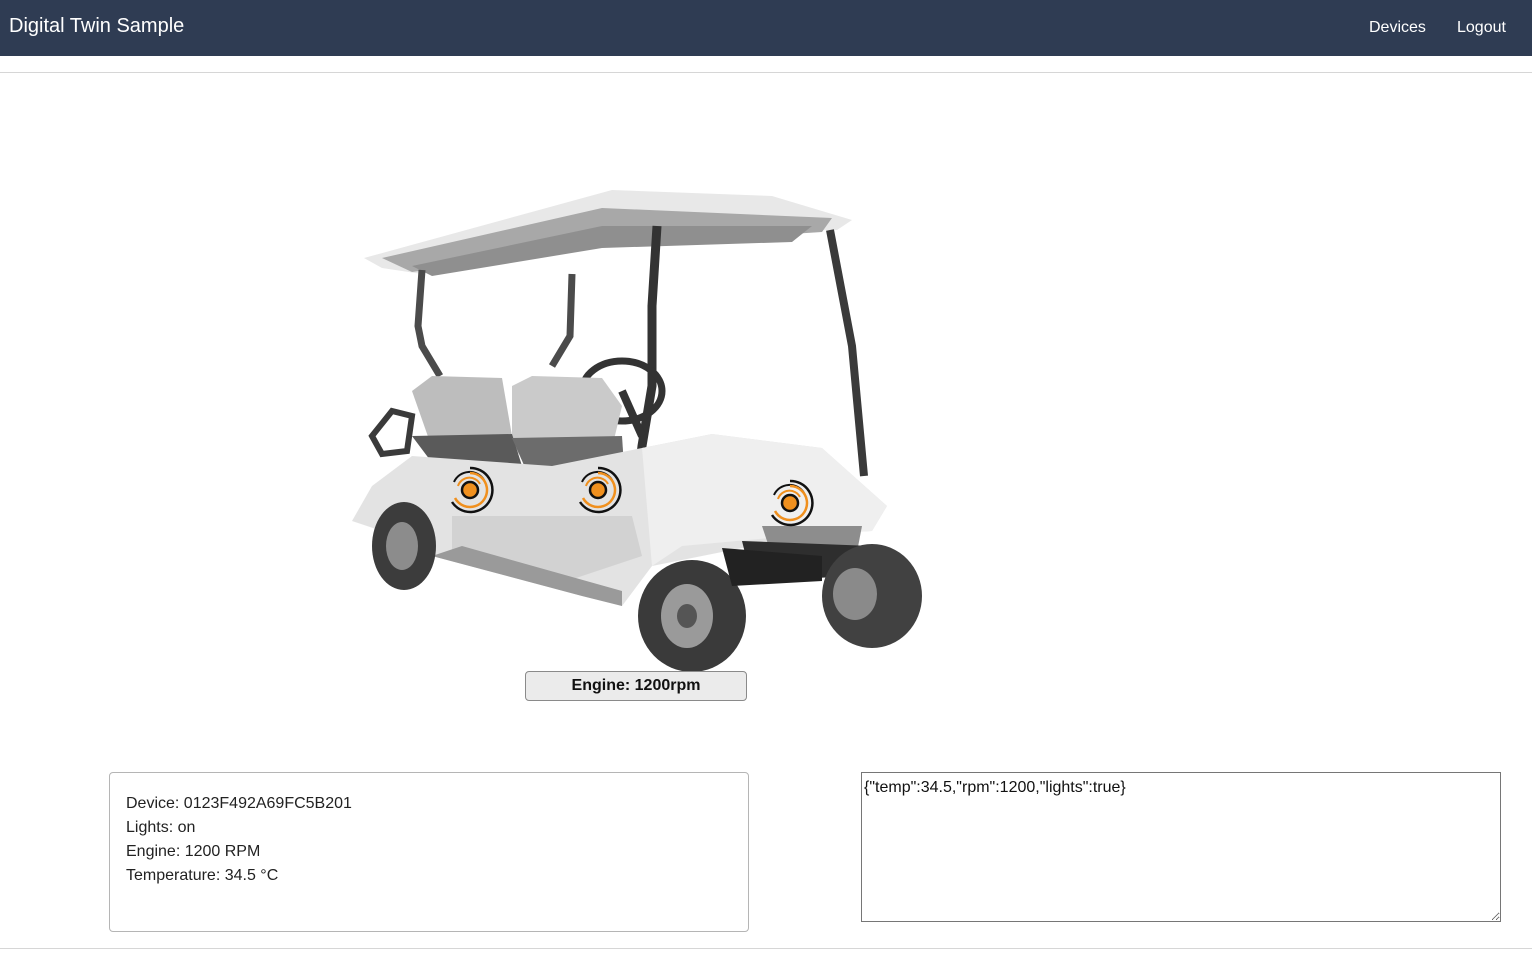 The image size is (1532, 967). What do you see at coordinates (636, 686) in the screenshot?
I see `engine-status-label: Engine: 1200rpm` at bounding box center [636, 686].